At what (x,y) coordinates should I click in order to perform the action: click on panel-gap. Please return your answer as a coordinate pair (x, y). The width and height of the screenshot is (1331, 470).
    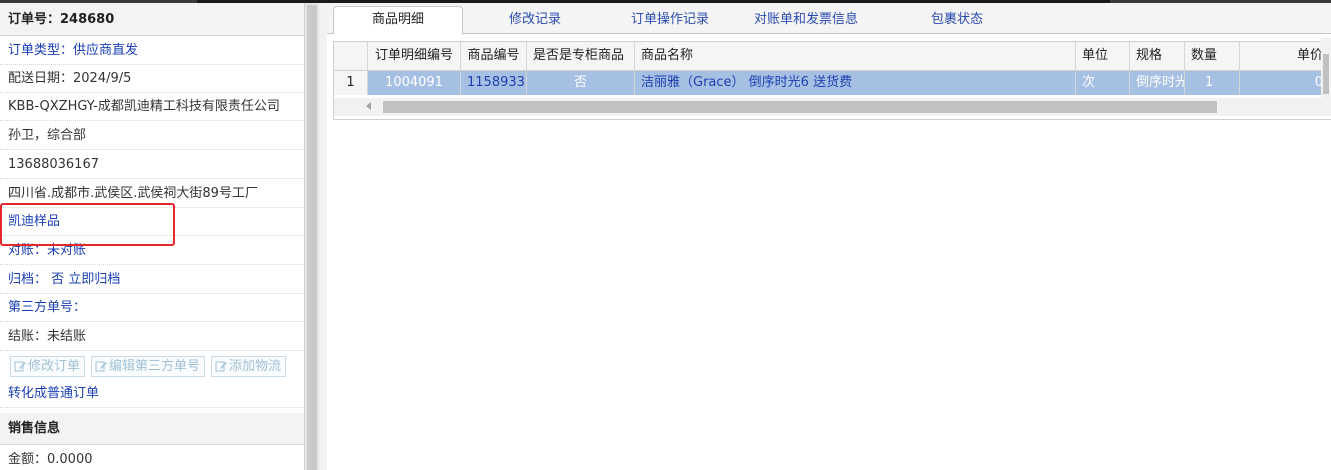
    Looking at the image, I should click on (323, 236).